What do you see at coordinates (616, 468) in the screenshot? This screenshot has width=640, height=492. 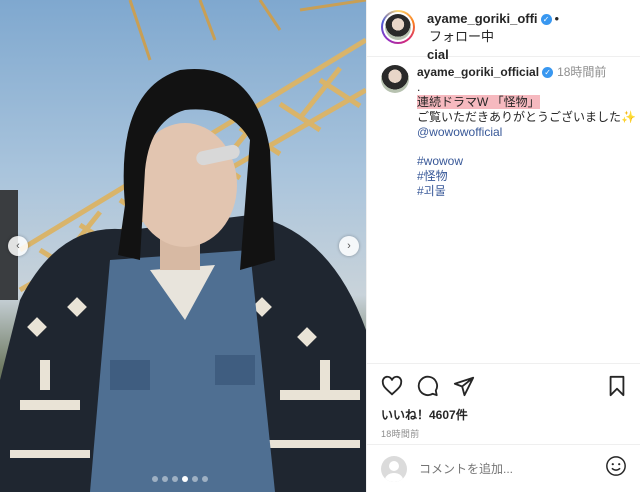 I see `smiley-icon` at bounding box center [616, 468].